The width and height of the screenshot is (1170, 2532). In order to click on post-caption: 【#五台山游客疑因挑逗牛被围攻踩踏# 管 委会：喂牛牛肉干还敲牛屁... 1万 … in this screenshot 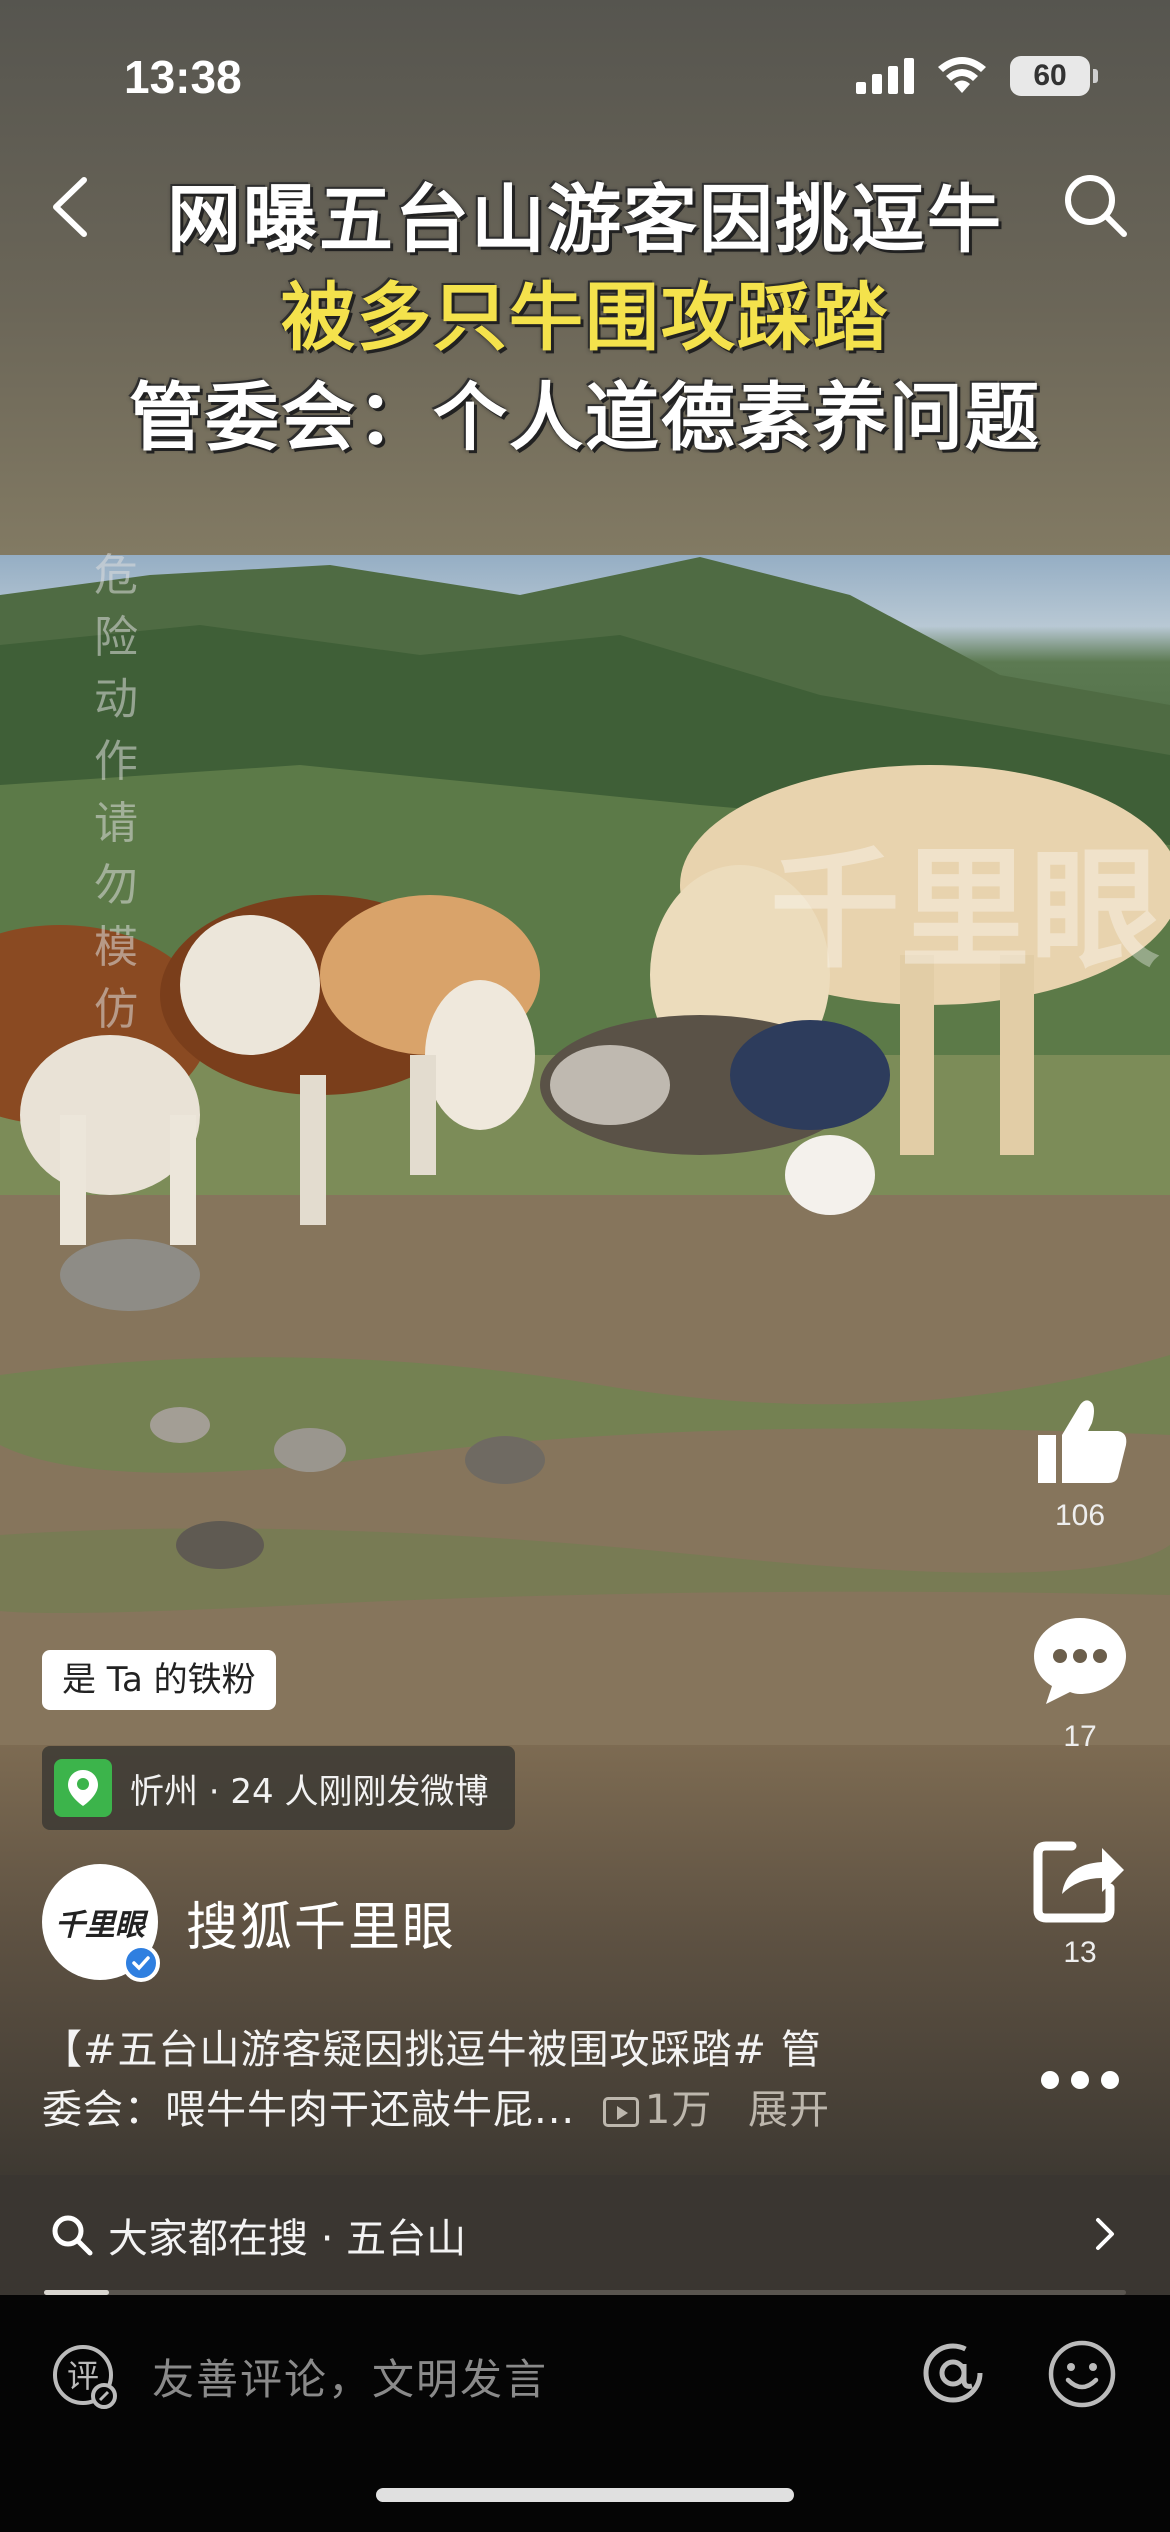, I will do `click(482, 2080)`.